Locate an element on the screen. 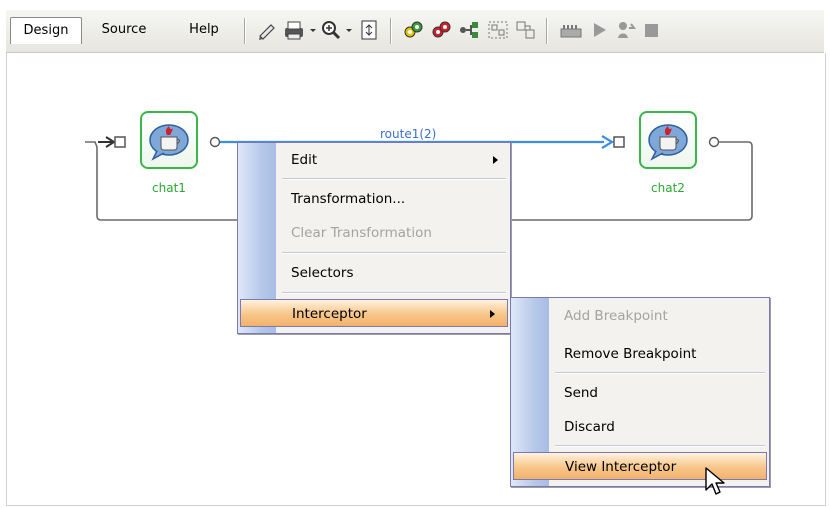 Image resolution: width=830 pixels, height=508 pixels. menu-item-send: Send is located at coordinates (640, 393).